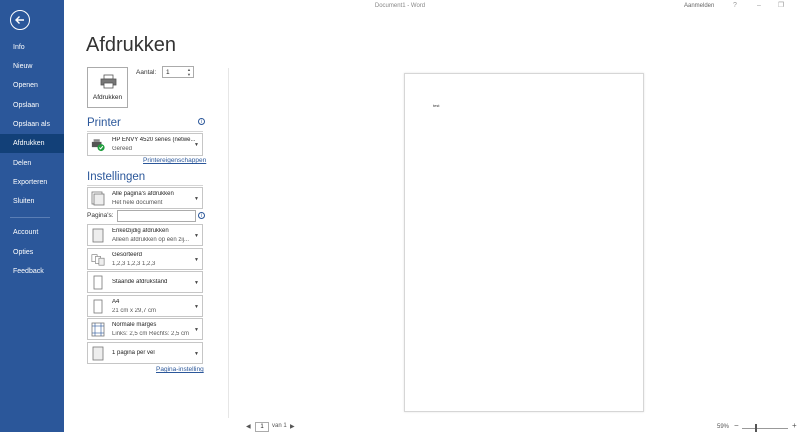 This screenshot has width=800, height=432. Describe the element at coordinates (145, 306) in the screenshot. I see `paper-size-dropdown: A4 21 cm x 29,7 cm ▼` at that location.